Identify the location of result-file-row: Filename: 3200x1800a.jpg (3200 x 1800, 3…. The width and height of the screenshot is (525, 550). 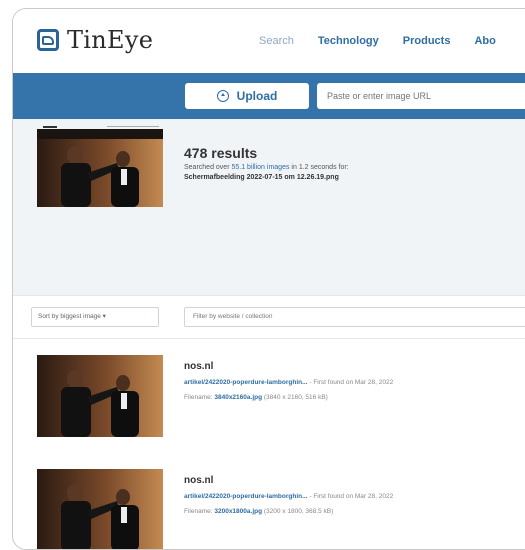
(258, 511).